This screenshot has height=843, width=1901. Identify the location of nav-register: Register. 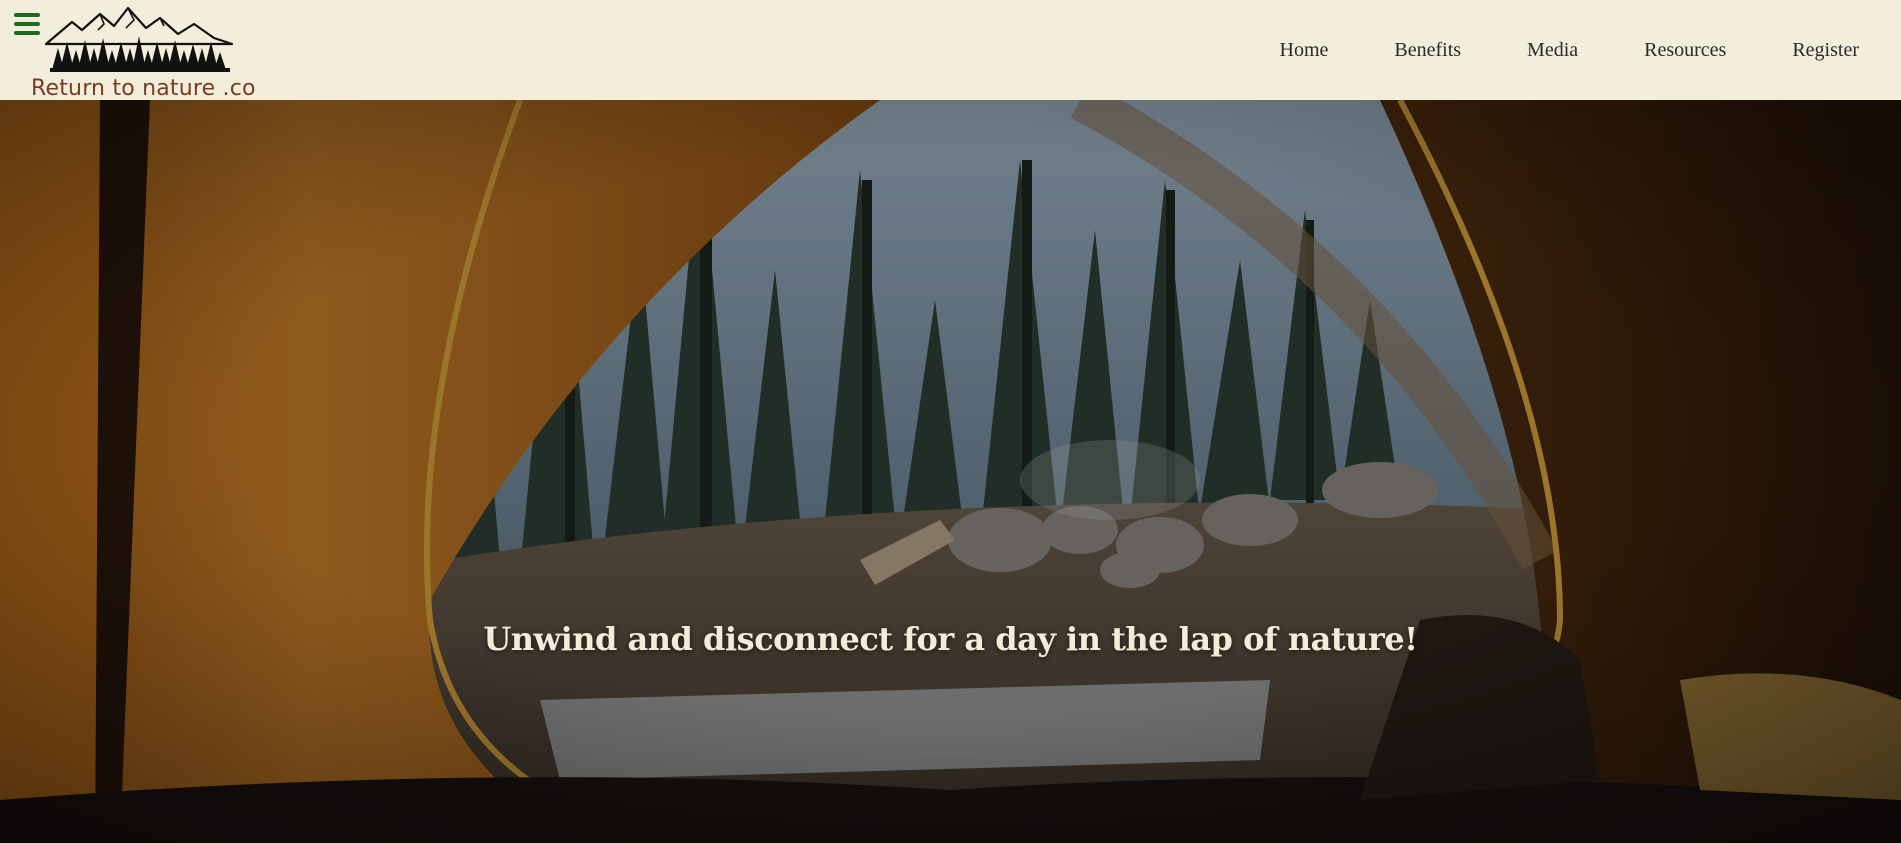
(1825, 50).